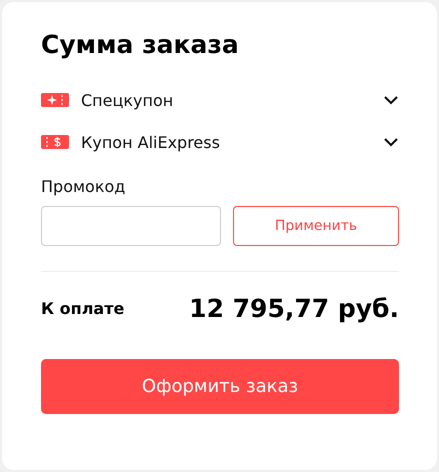  What do you see at coordinates (55, 100) in the screenshot?
I see `ticket-sparkle-icon` at bounding box center [55, 100].